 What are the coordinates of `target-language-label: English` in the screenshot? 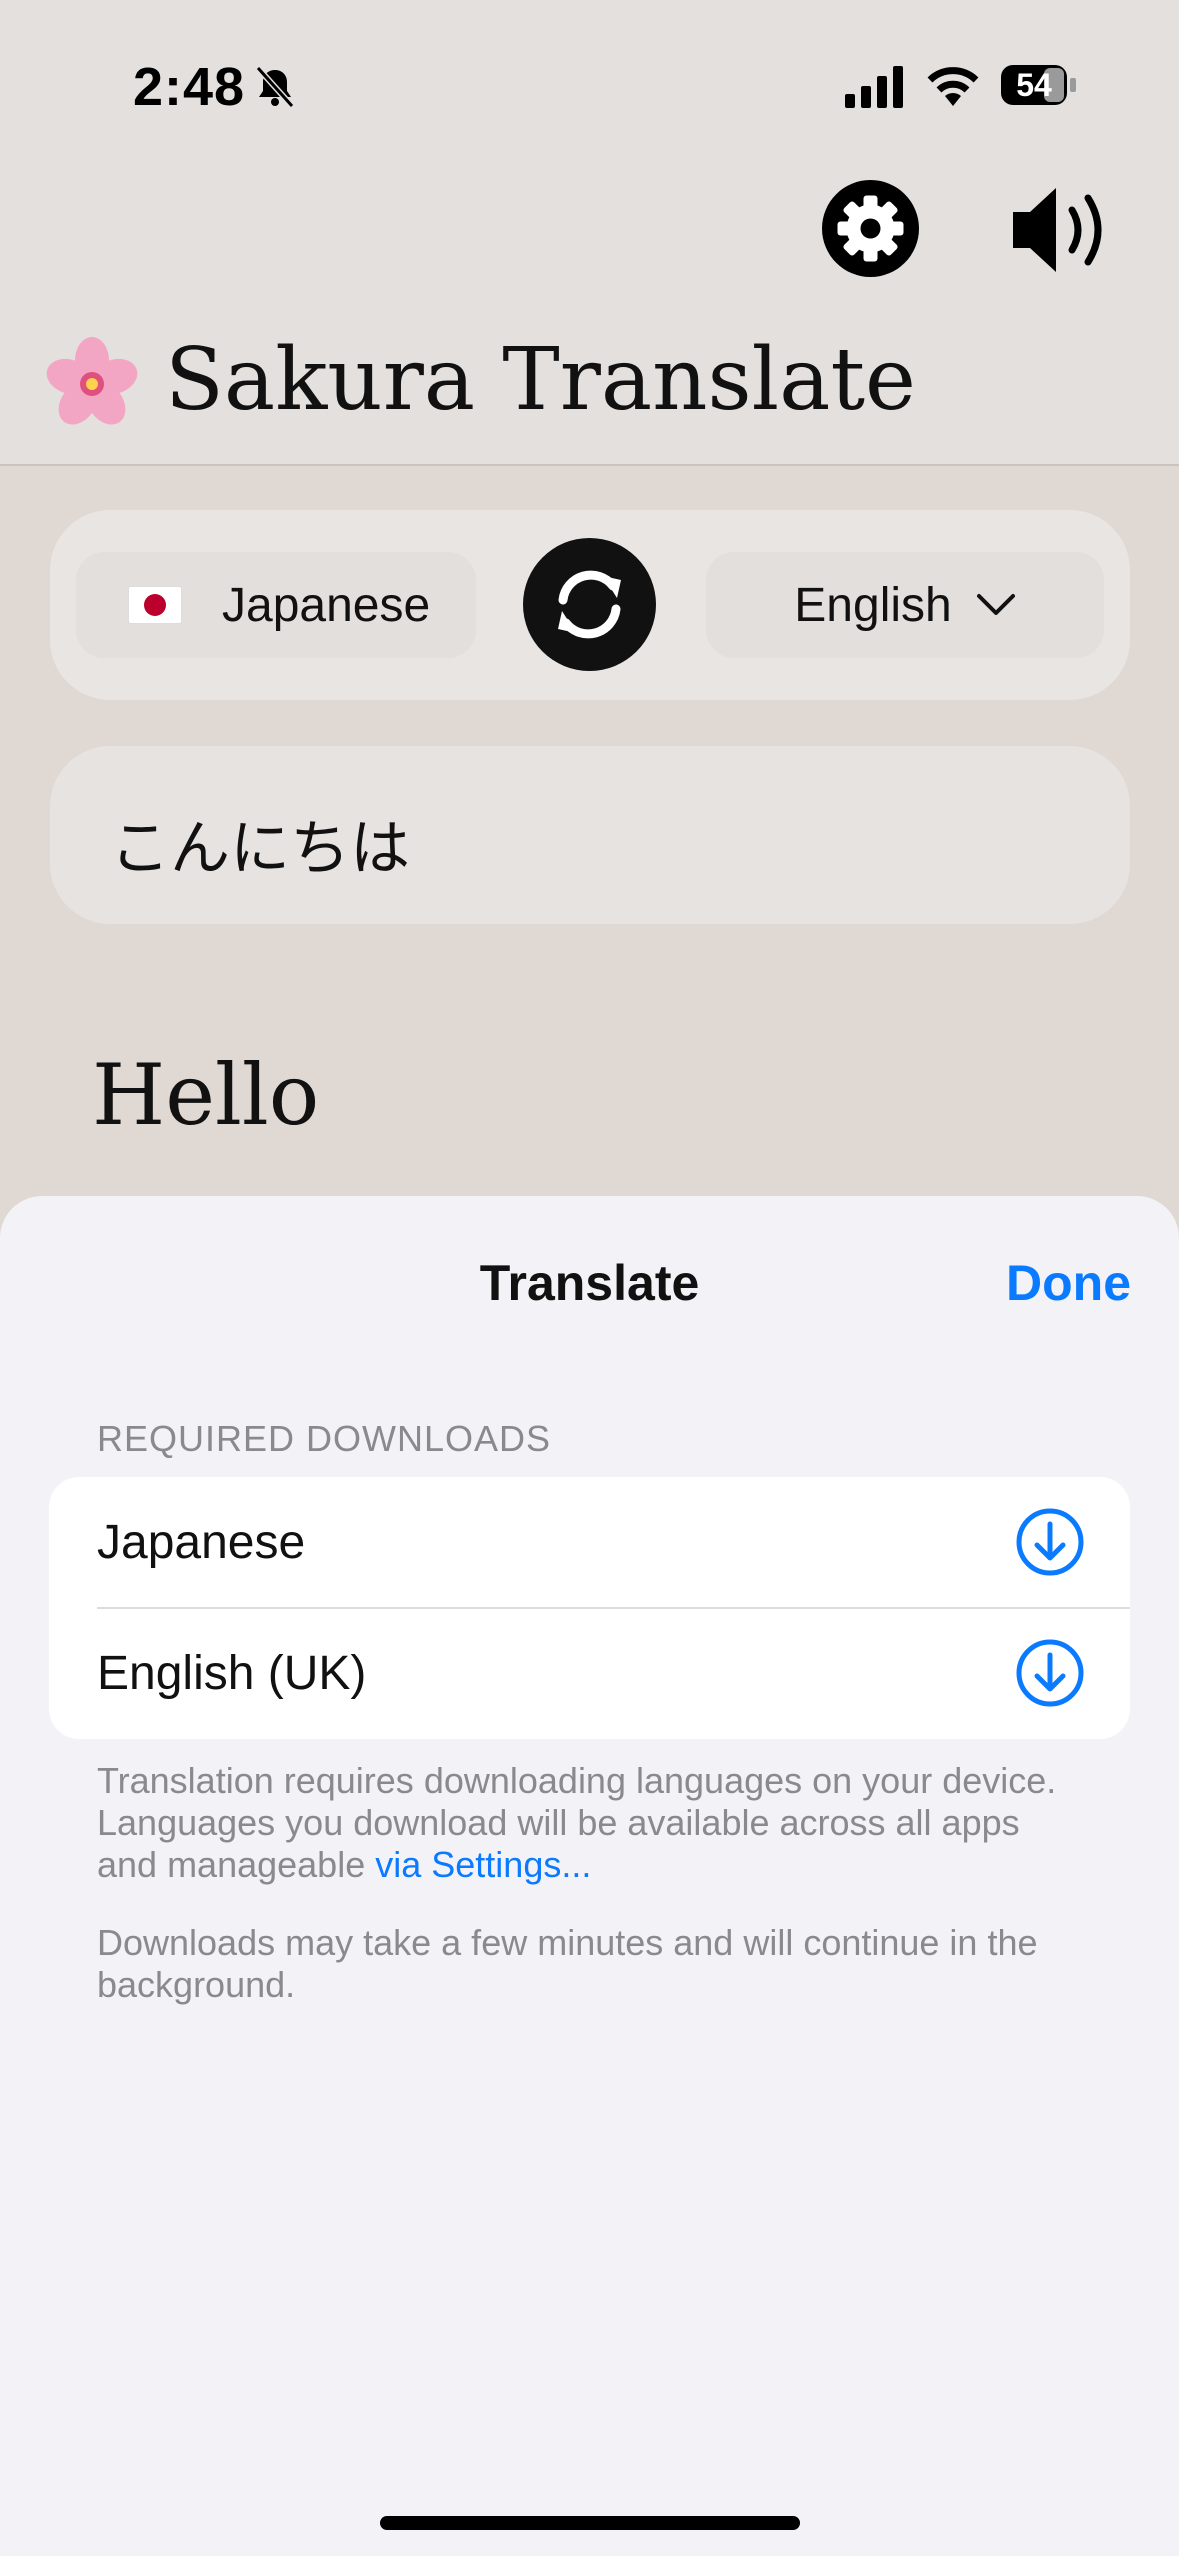 It's located at (873, 605).